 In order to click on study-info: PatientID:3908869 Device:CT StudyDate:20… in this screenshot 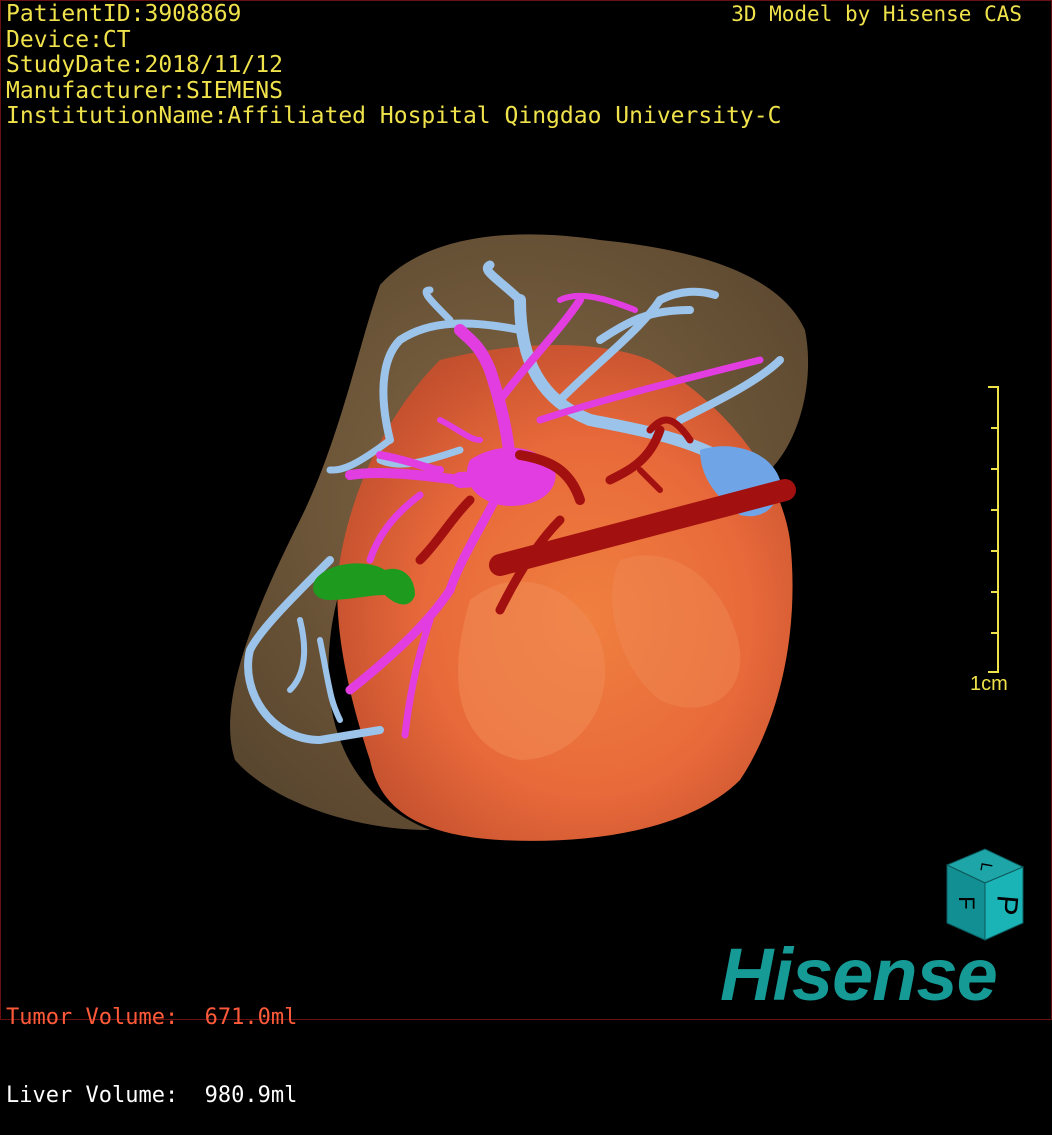, I will do `click(394, 65)`.